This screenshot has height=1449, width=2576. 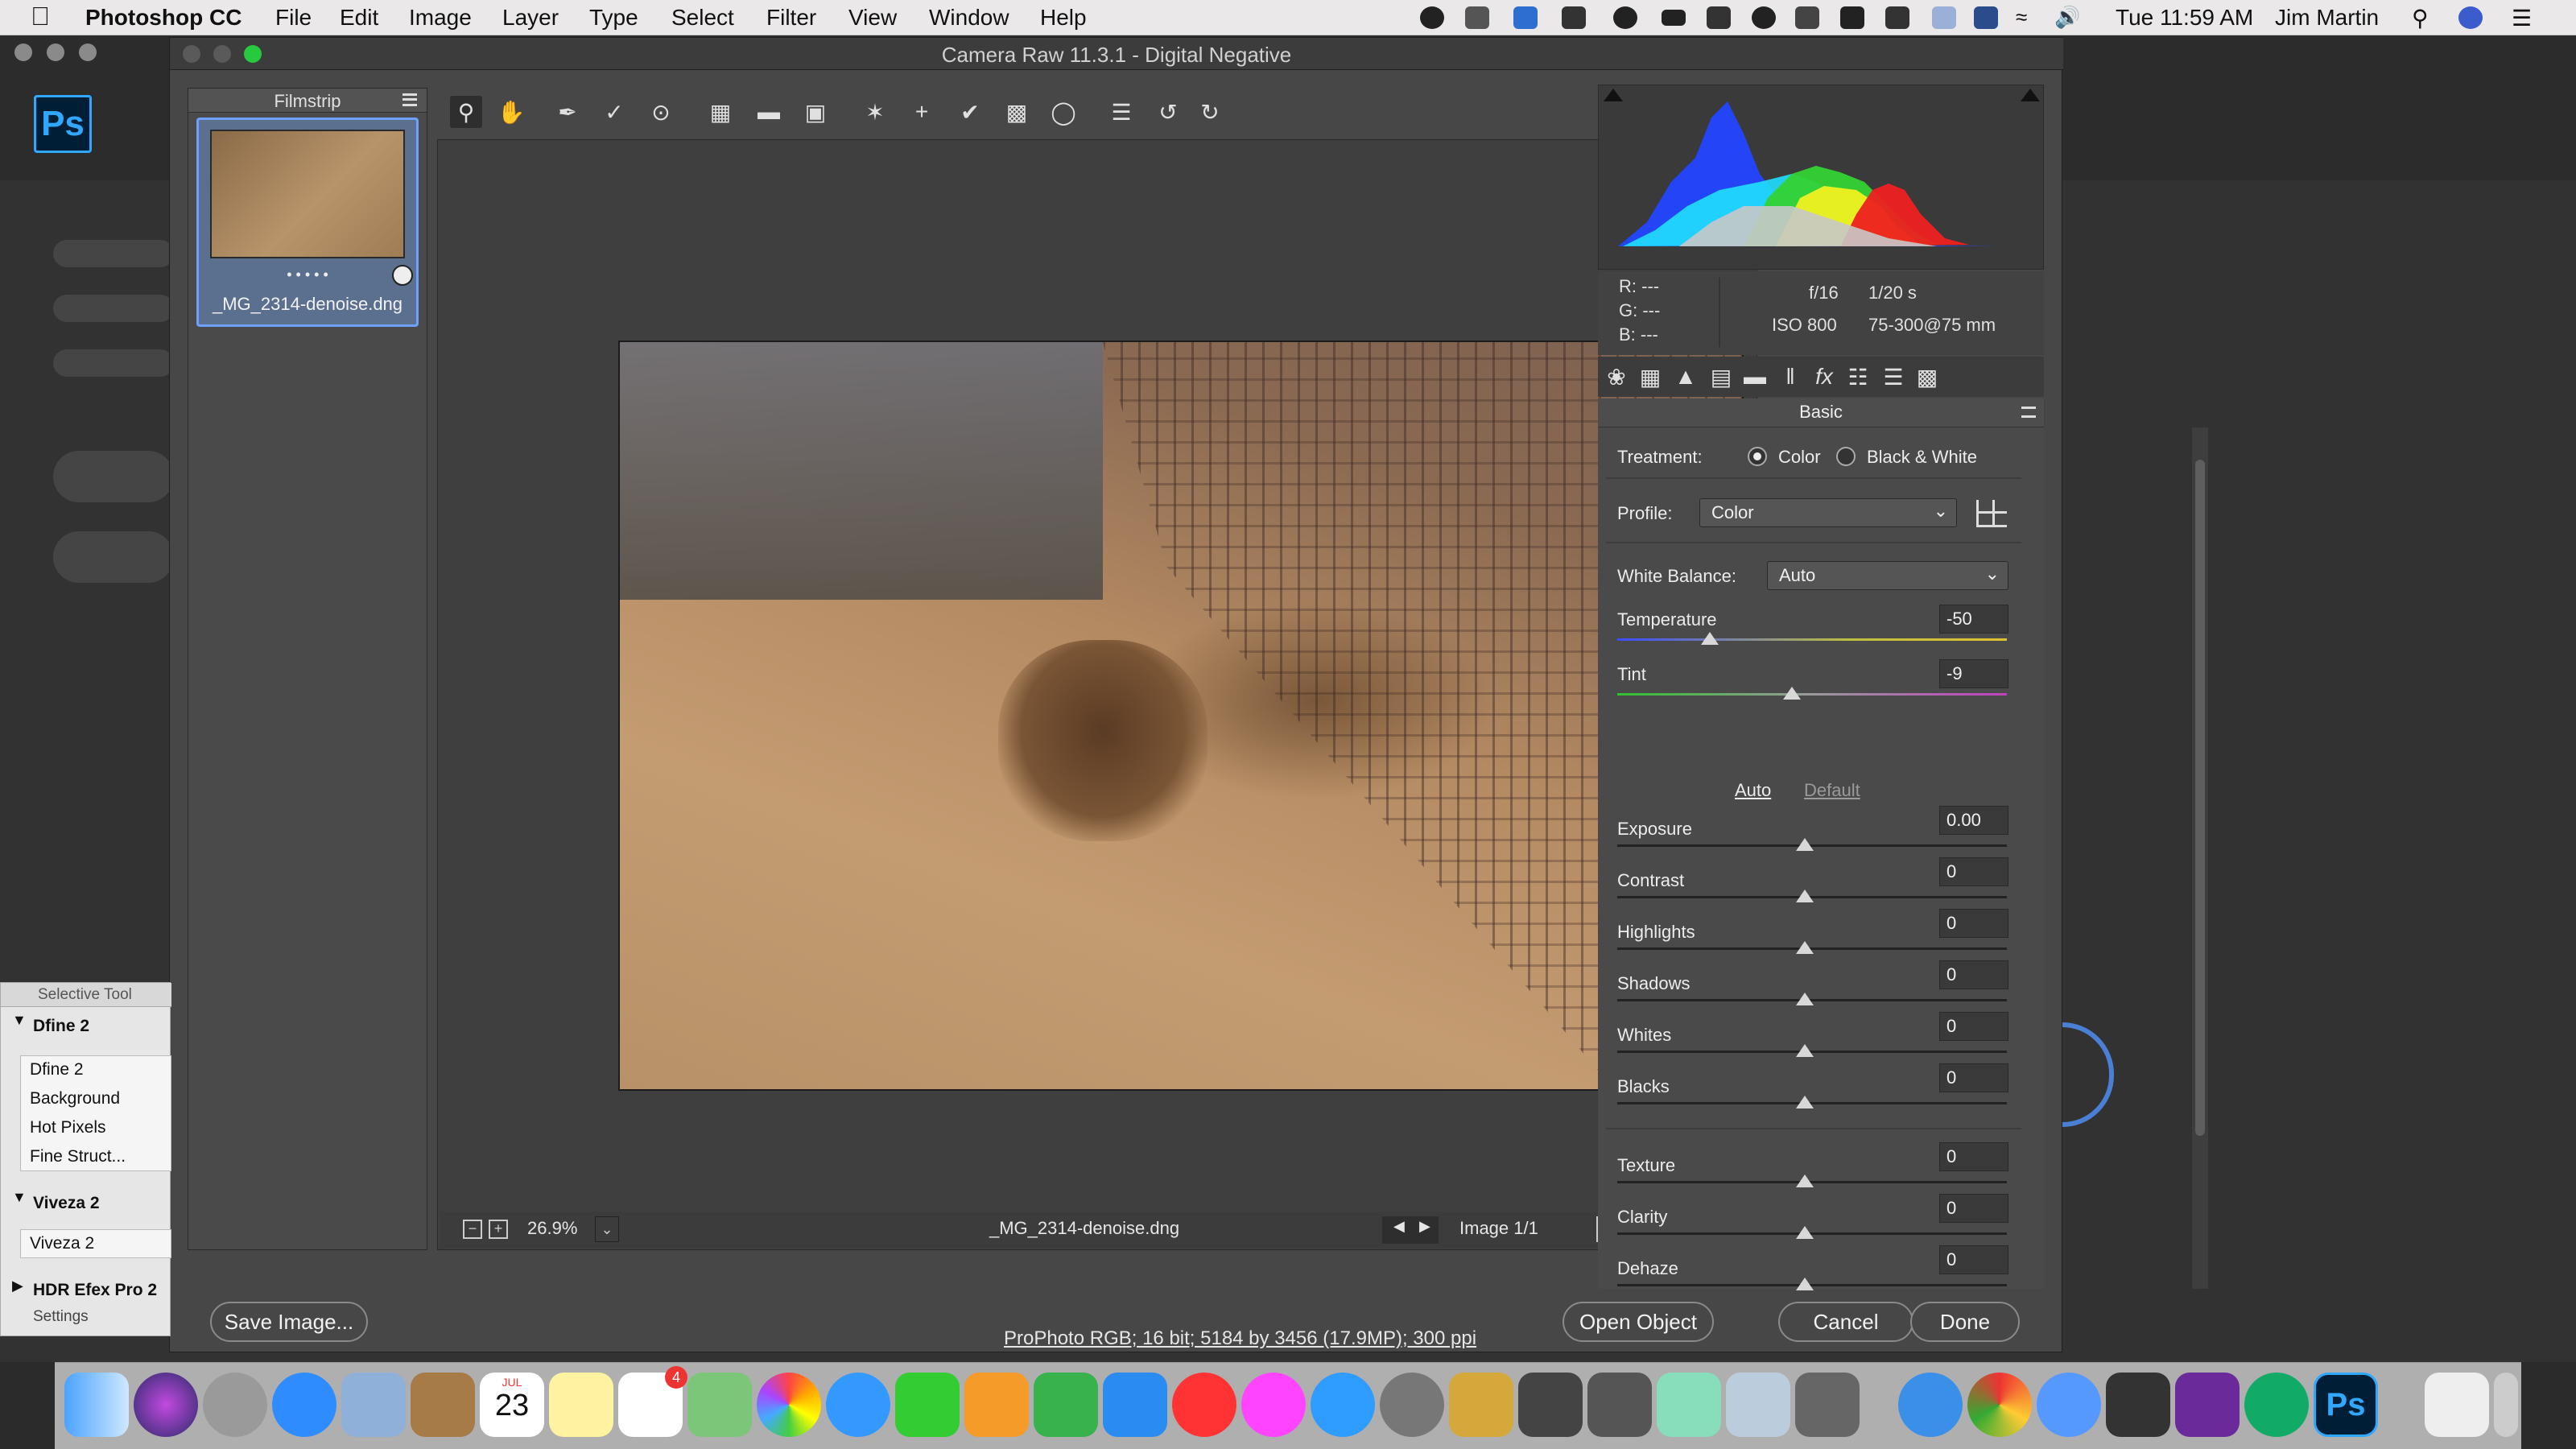 I want to click on document-icon, so click(x=2457, y=1405).